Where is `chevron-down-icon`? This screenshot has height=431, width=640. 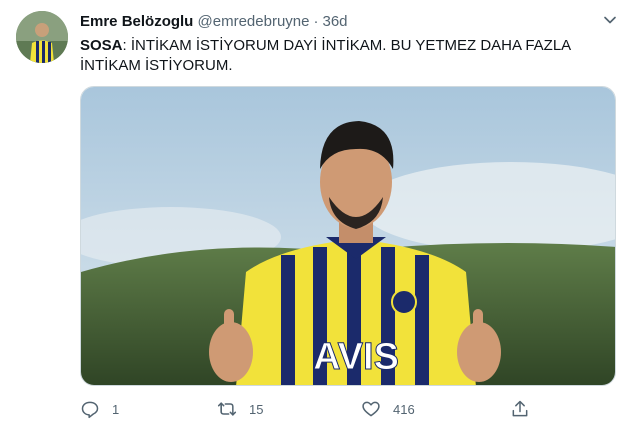
chevron-down-icon is located at coordinates (610, 20).